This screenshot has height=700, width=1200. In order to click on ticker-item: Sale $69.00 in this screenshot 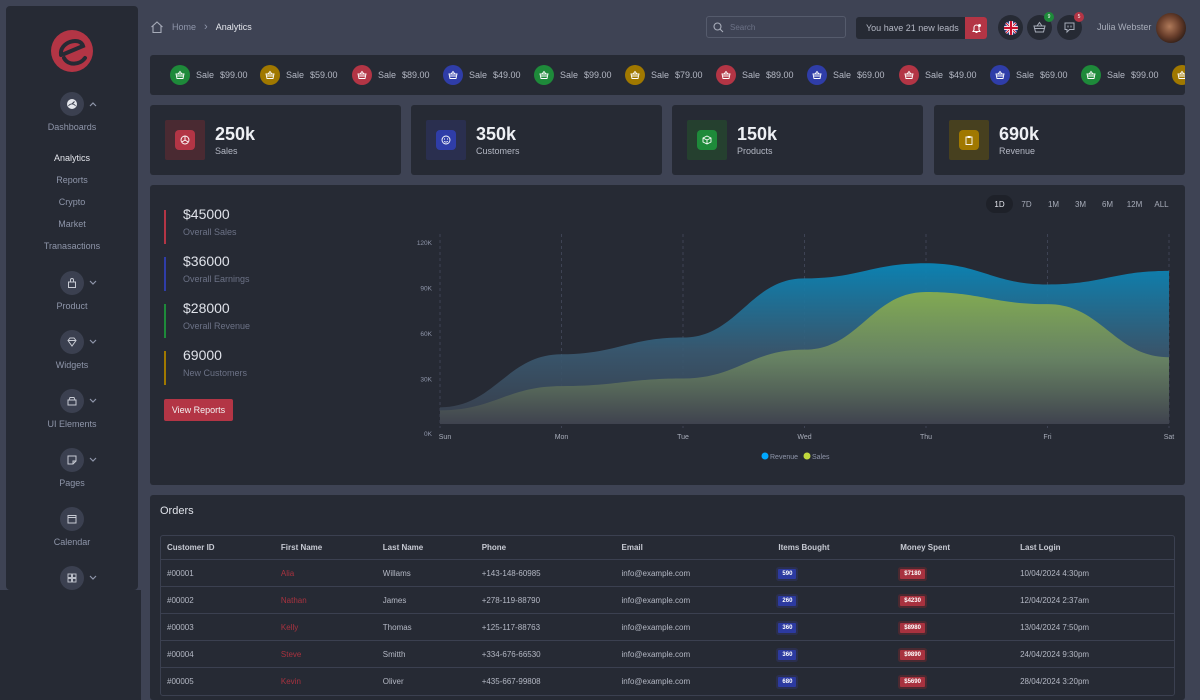, I will do `click(1029, 75)`.